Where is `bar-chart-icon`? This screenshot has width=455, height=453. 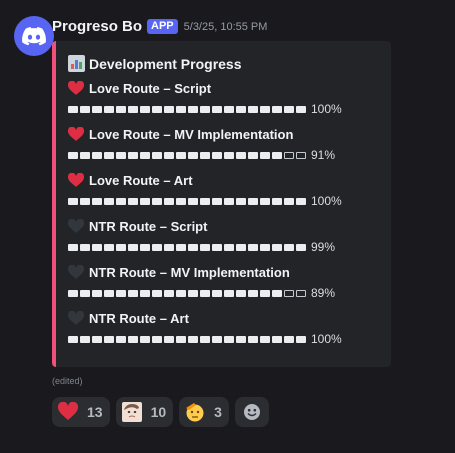 bar-chart-icon is located at coordinates (76, 63).